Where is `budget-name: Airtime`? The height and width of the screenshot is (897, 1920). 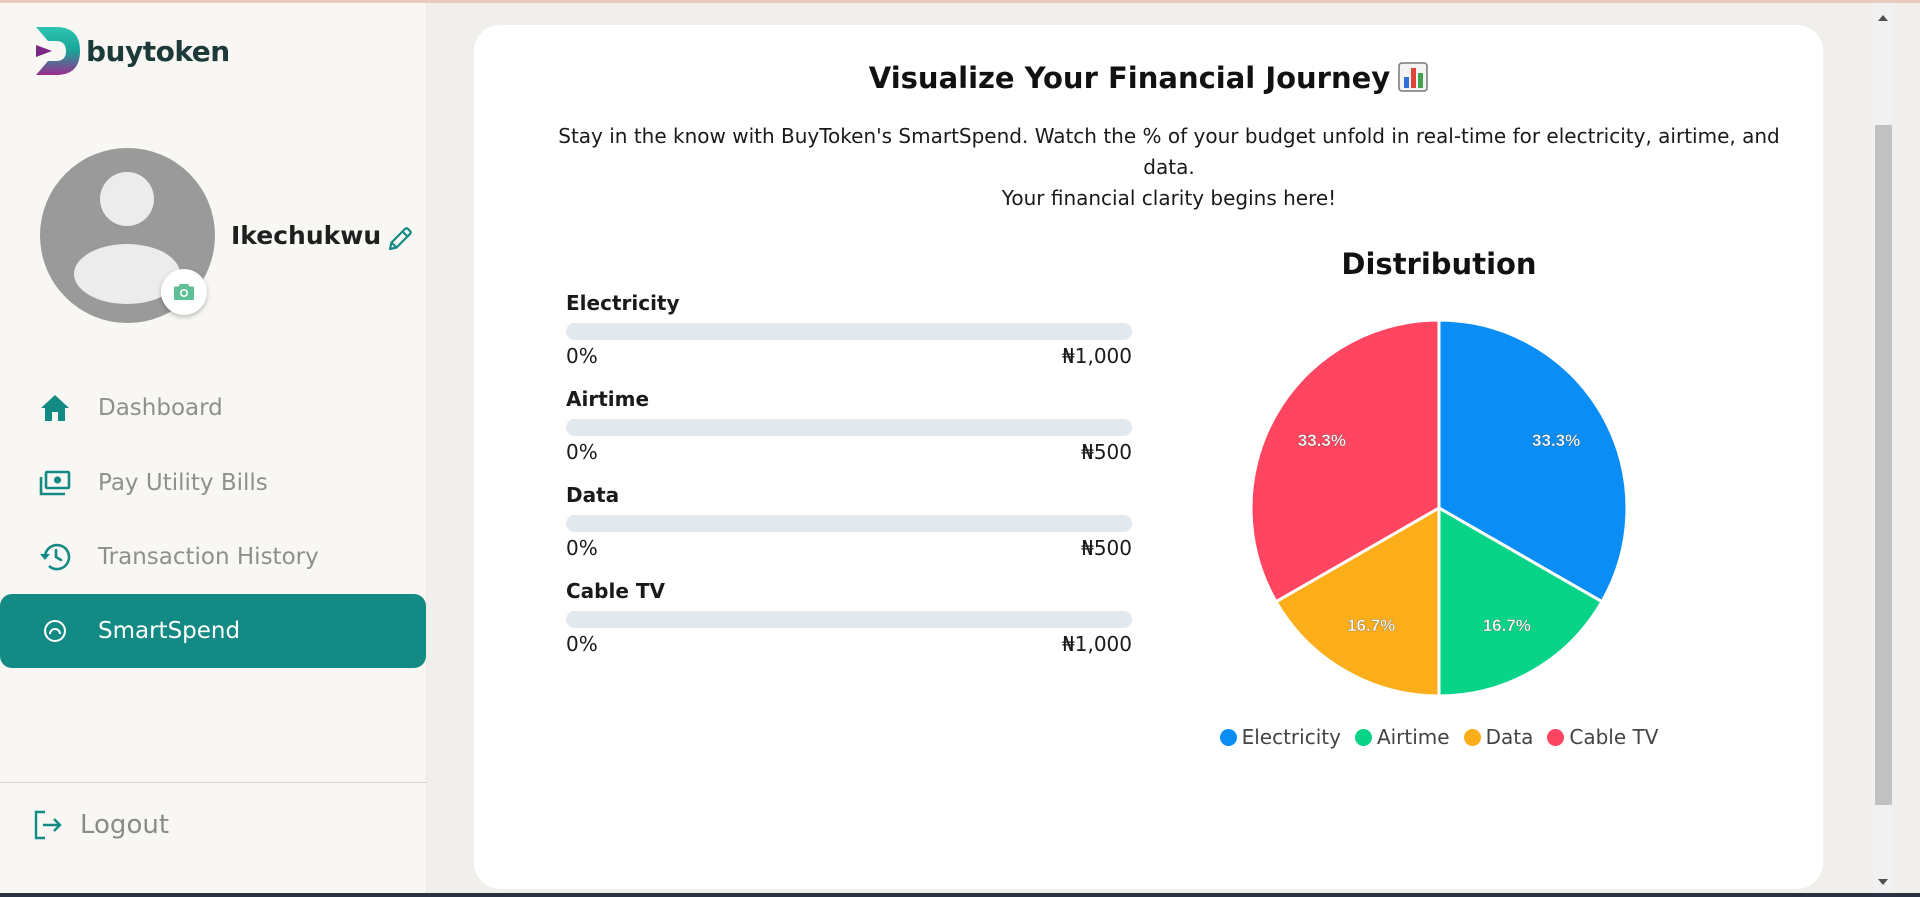
budget-name: Airtime is located at coordinates (608, 399).